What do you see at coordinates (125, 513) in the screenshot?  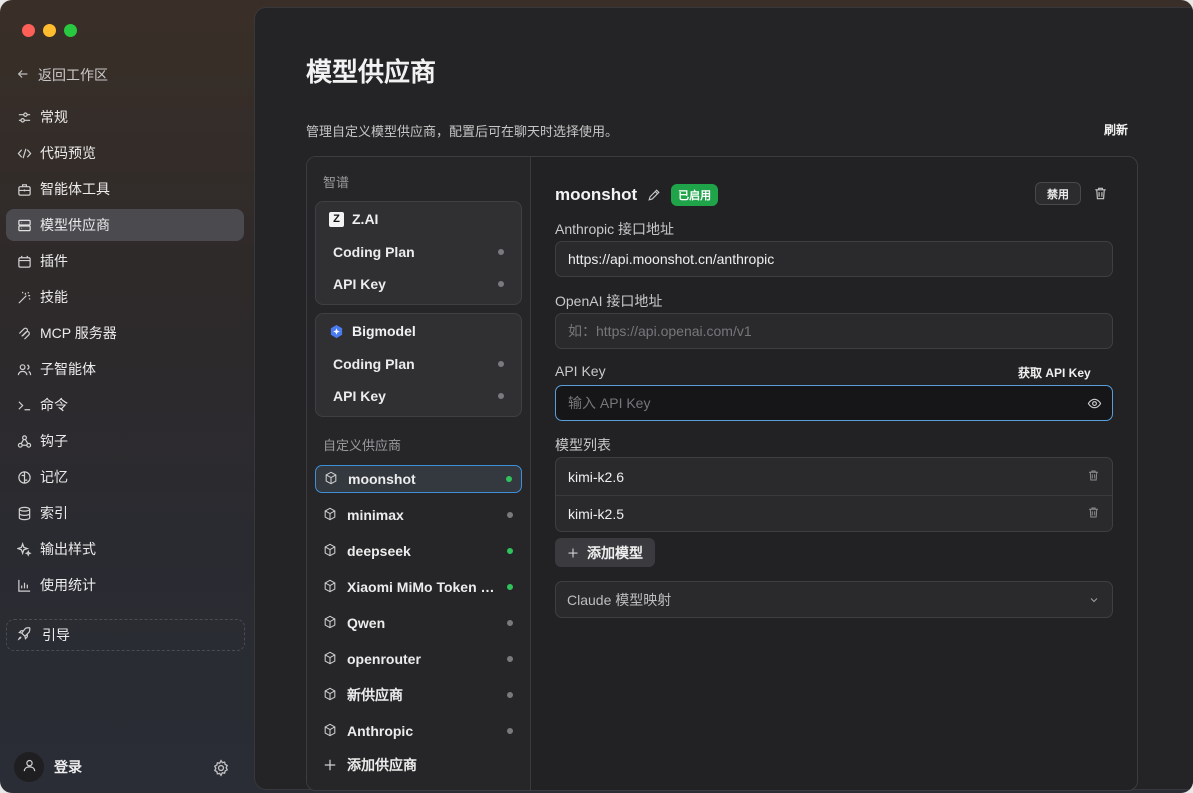 I see `sidebar-item-index: 索引` at bounding box center [125, 513].